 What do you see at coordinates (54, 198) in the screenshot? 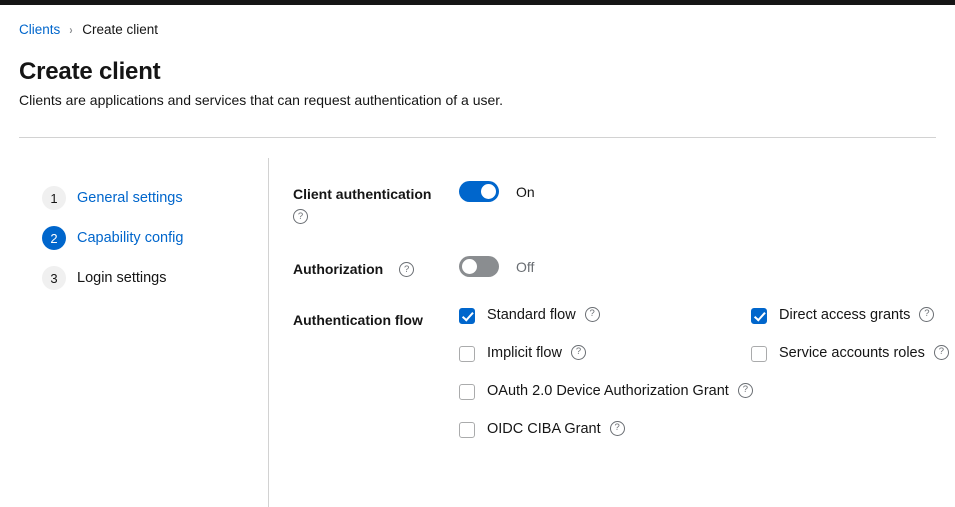
I see `step-number-badge: 1` at bounding box center [54, 198].